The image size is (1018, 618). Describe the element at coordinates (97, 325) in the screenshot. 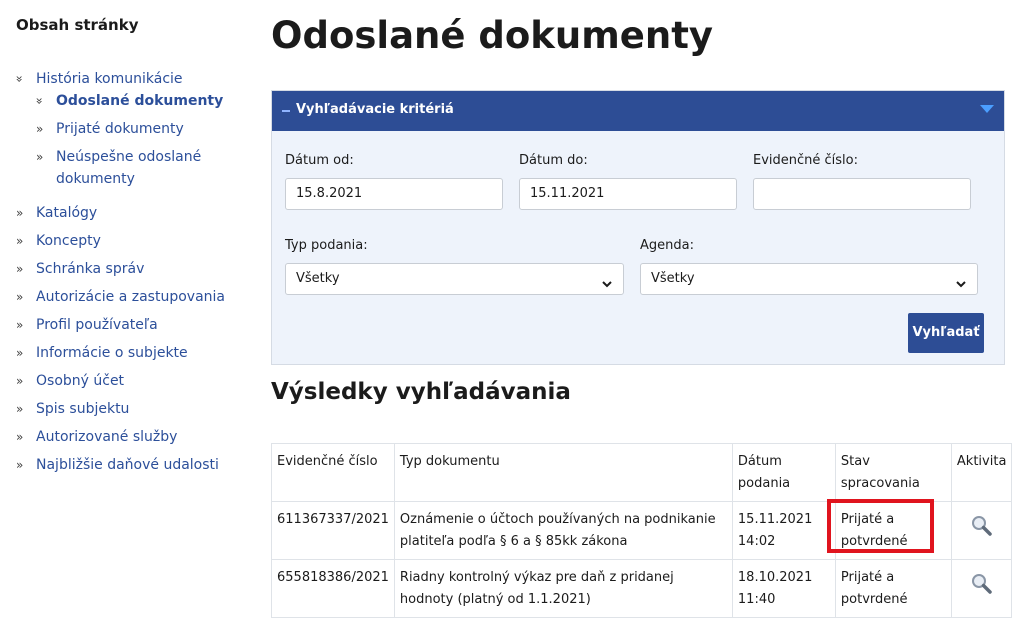

I see `sidebar-item-label: Profil používateľa` at that location.